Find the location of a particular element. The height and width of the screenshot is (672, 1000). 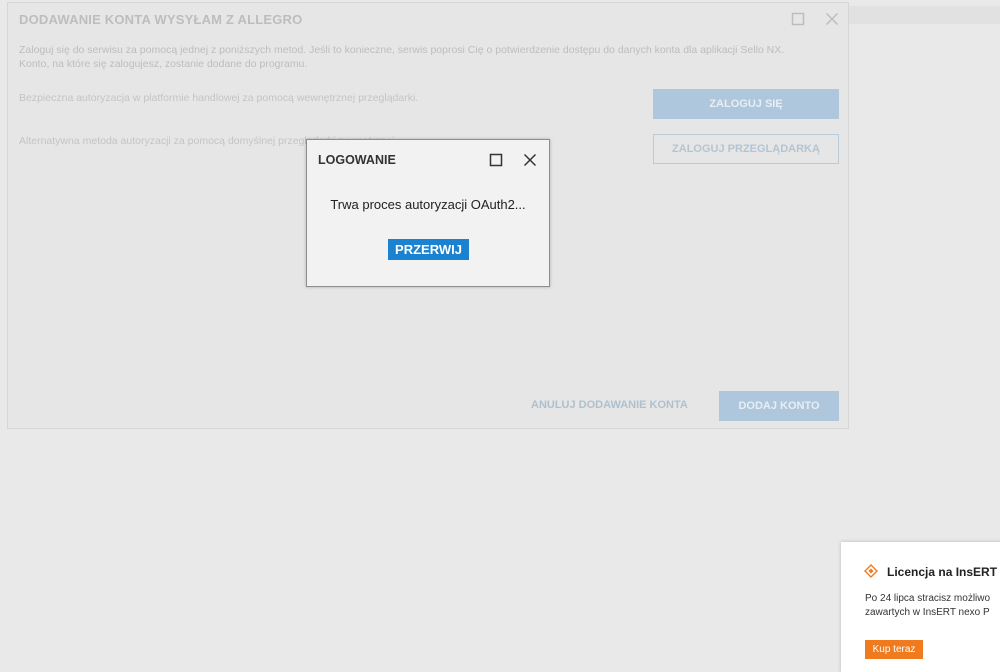

dialog-title: DODAWANIE KONTA WYSYŁAM Z ALLEGRO is located at coordinates (161, 19).